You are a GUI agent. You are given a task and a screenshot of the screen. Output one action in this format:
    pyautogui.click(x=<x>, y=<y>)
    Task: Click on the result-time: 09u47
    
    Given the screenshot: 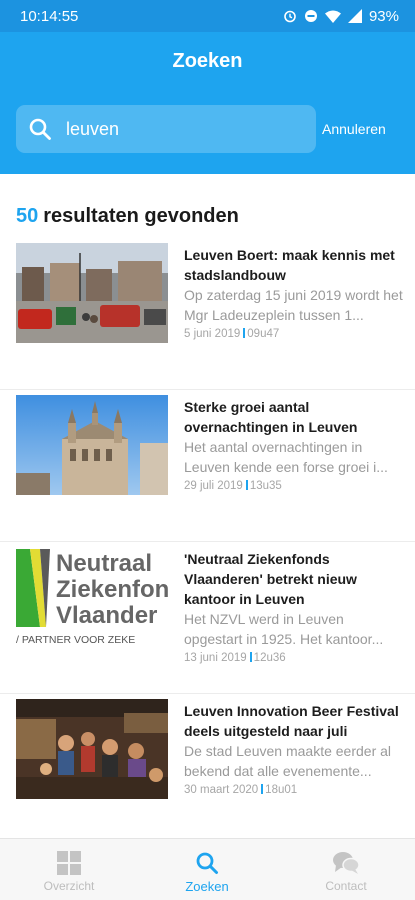 What is the action you would take?
    pyautogui.click(x=263, y=334)
    